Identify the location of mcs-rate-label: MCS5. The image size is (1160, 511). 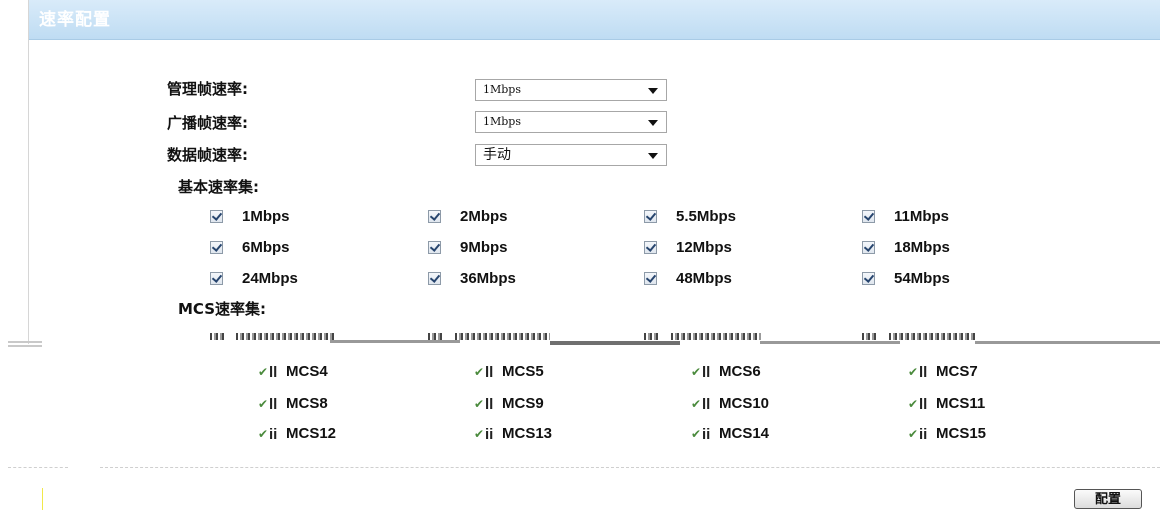
(523, 371).